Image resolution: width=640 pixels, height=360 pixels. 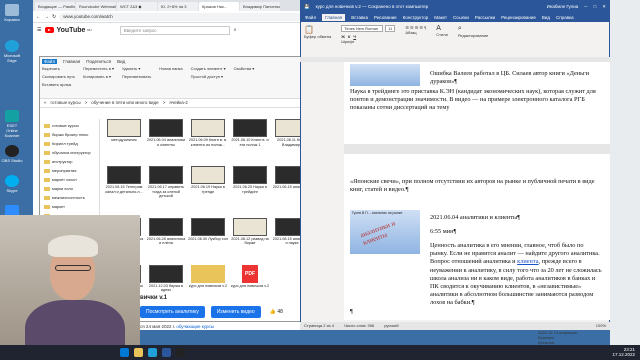 What do you see at coordinates (585, 6) in the screenshot?
I see `minimize-icon: ─` at bounding box center [585, 6].